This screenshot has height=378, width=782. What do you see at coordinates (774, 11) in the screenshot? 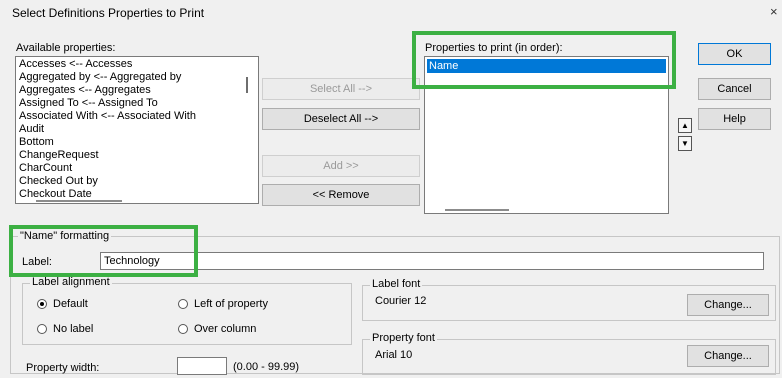
I see `close-icon: ×` at bounding box center [774, 11].